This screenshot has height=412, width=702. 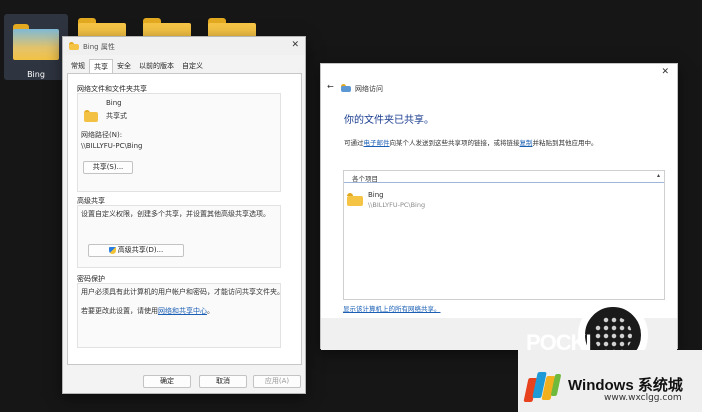 I want to click on tab-sharing: 共享, so click(x=101, y=66).